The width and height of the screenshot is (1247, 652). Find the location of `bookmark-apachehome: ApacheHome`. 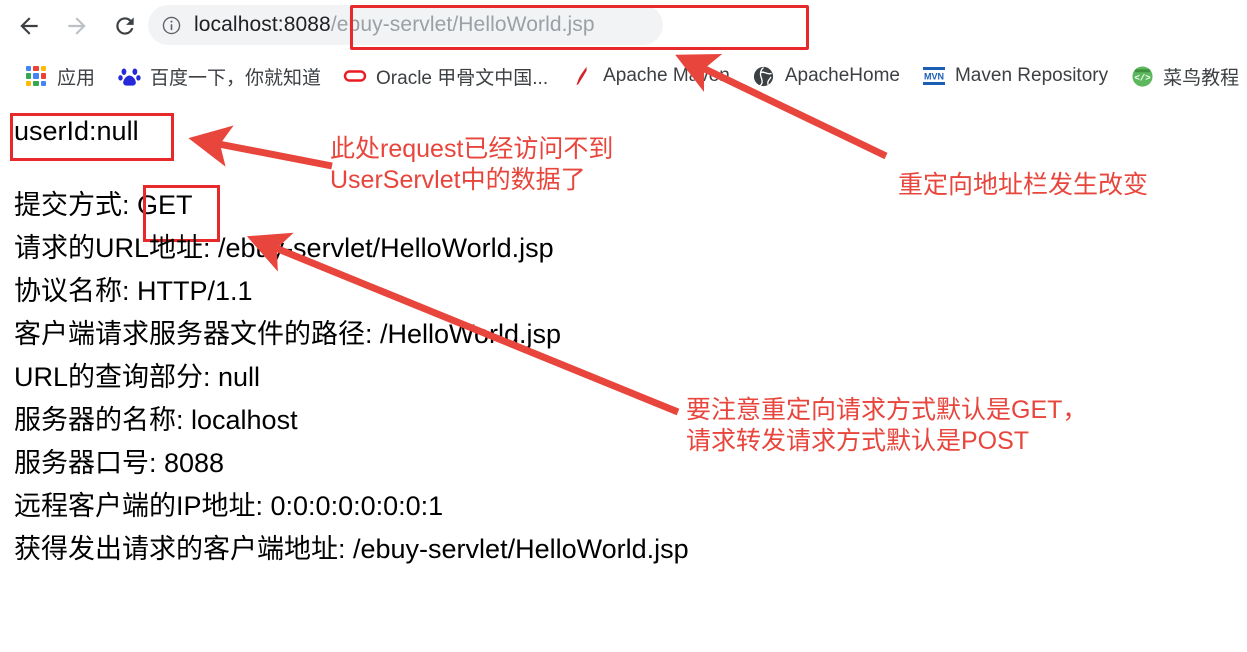

bookmark-apachehome: ApacheHome is located at coordinates (826, 76).